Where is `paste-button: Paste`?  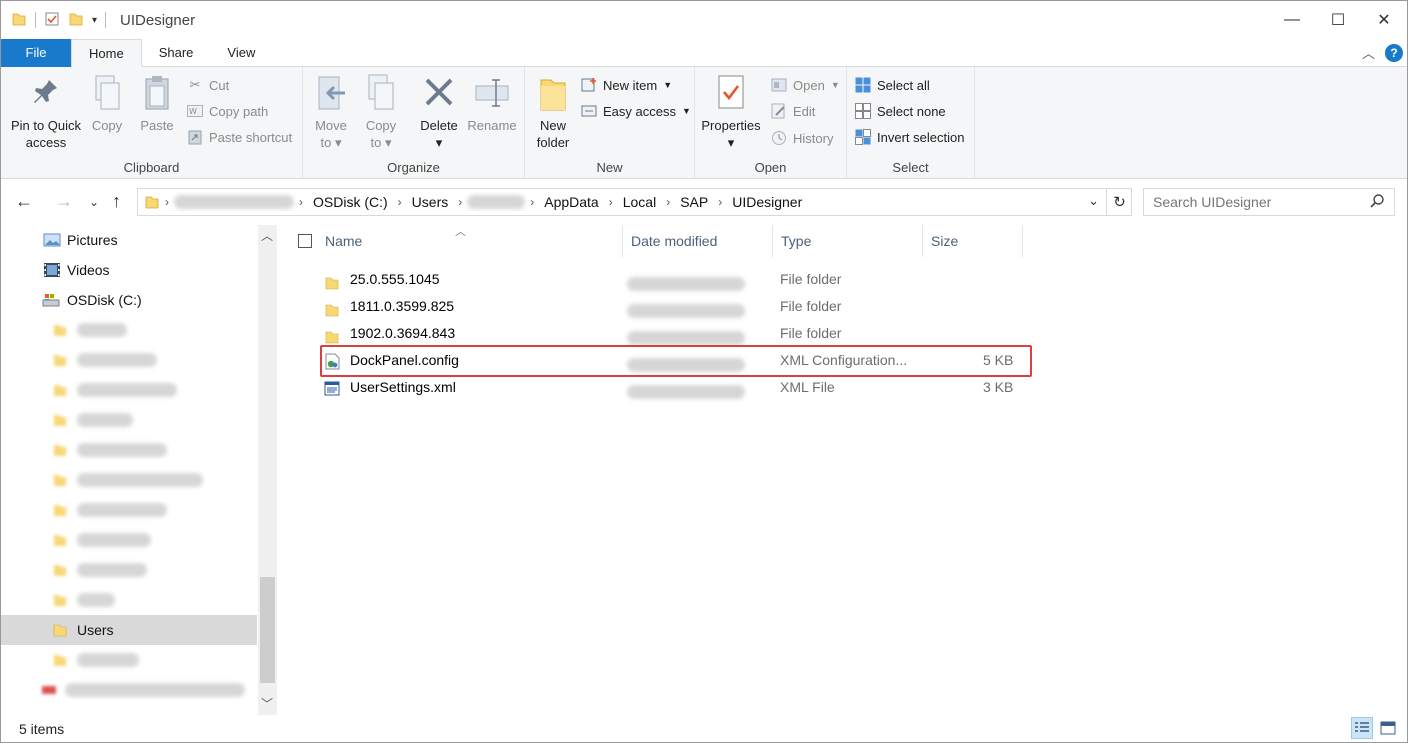
paste-button: Paste is located at coordinates (157, 103).